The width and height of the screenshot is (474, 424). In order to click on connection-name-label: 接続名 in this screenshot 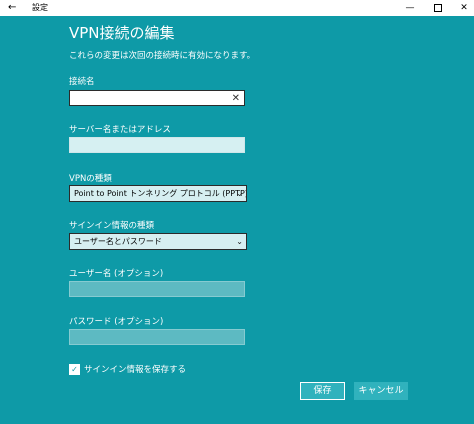, I will do `click(82, 82)`.